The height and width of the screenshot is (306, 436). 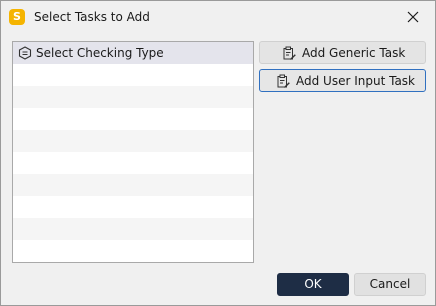 What do you see at coordinates (92, 17) in the screenshot?
I see `dialog-title: Select Tasks to Add` at bounding box center [92, 17].